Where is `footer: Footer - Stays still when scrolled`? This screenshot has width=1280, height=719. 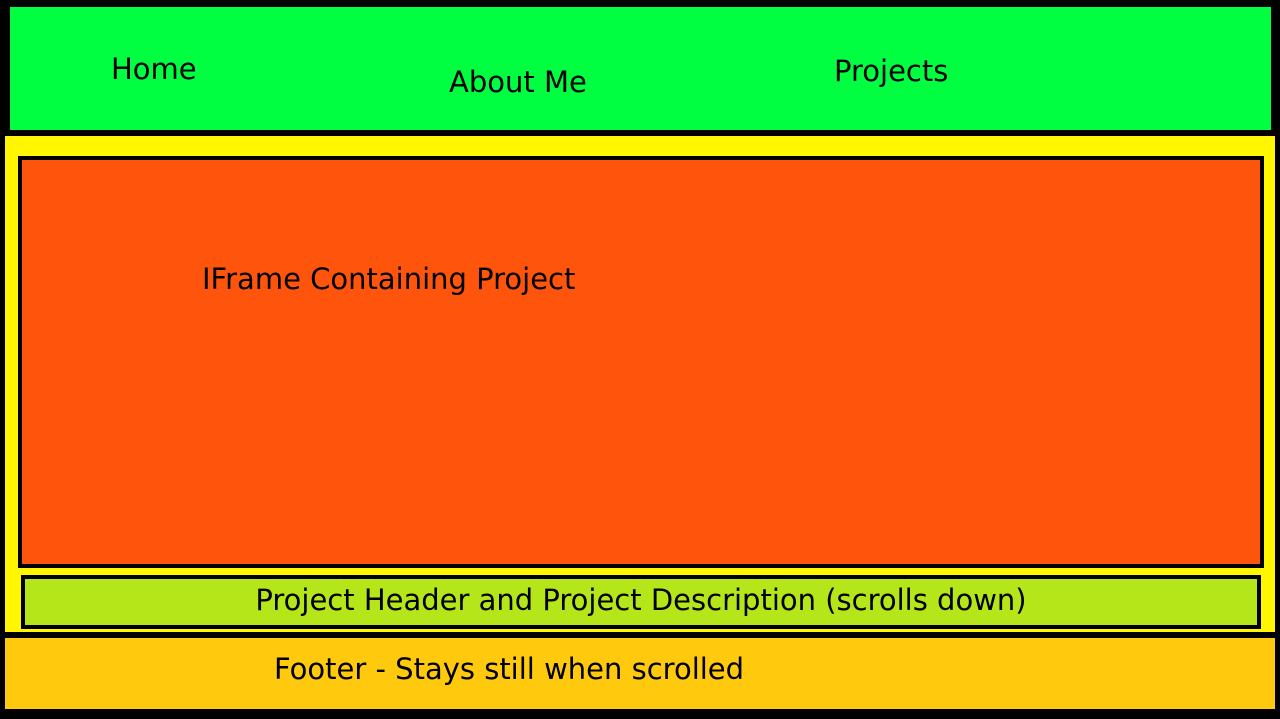
footer: Footer - Stays still when scrolled is located at coordinates (640, 673).